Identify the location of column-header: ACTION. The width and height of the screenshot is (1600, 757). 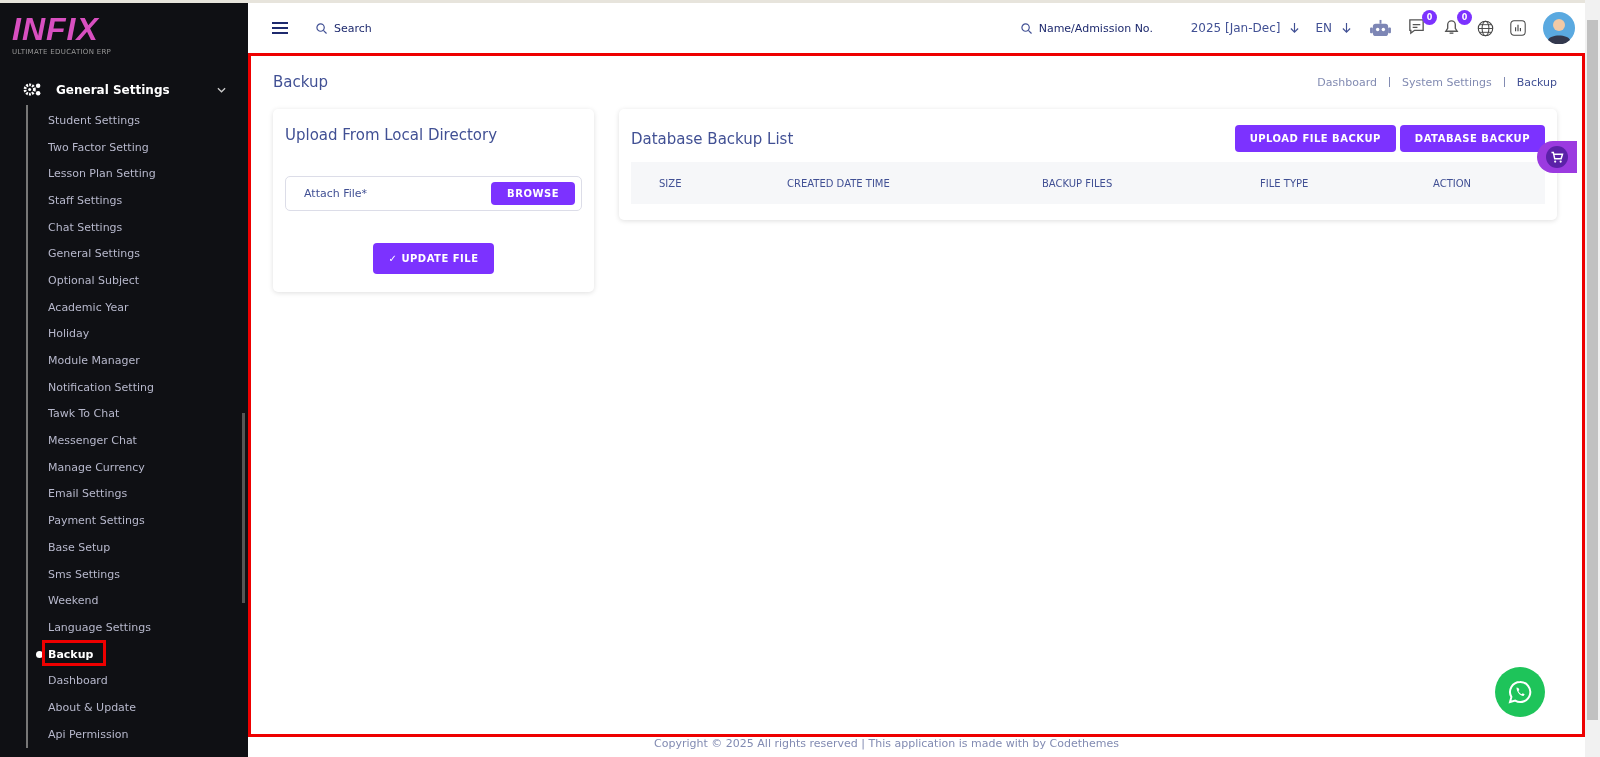
(1489, 183).